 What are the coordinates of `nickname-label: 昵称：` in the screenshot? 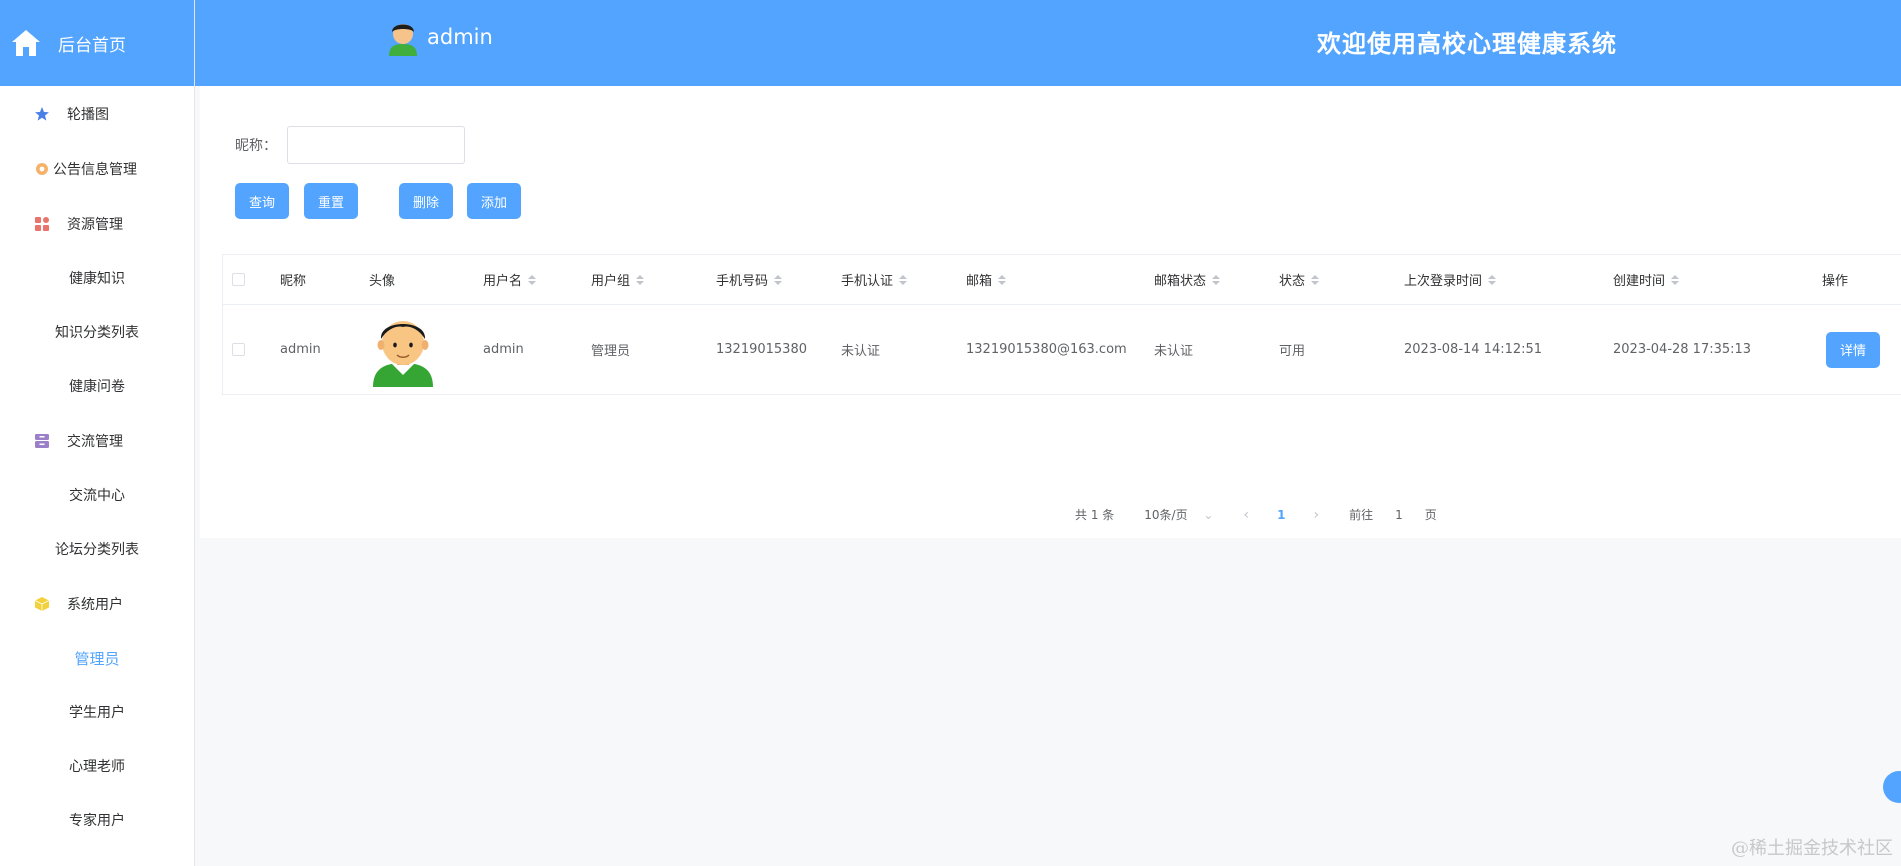 It's located at (256, 146).